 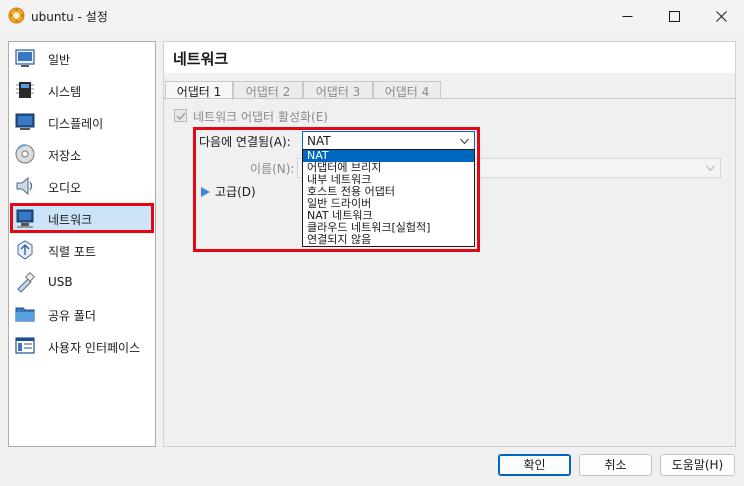 What do you see at coordinates (60, 282) in the screenshot?
I see `sidebar-item-label: USB` at bounding box center [60, 282].